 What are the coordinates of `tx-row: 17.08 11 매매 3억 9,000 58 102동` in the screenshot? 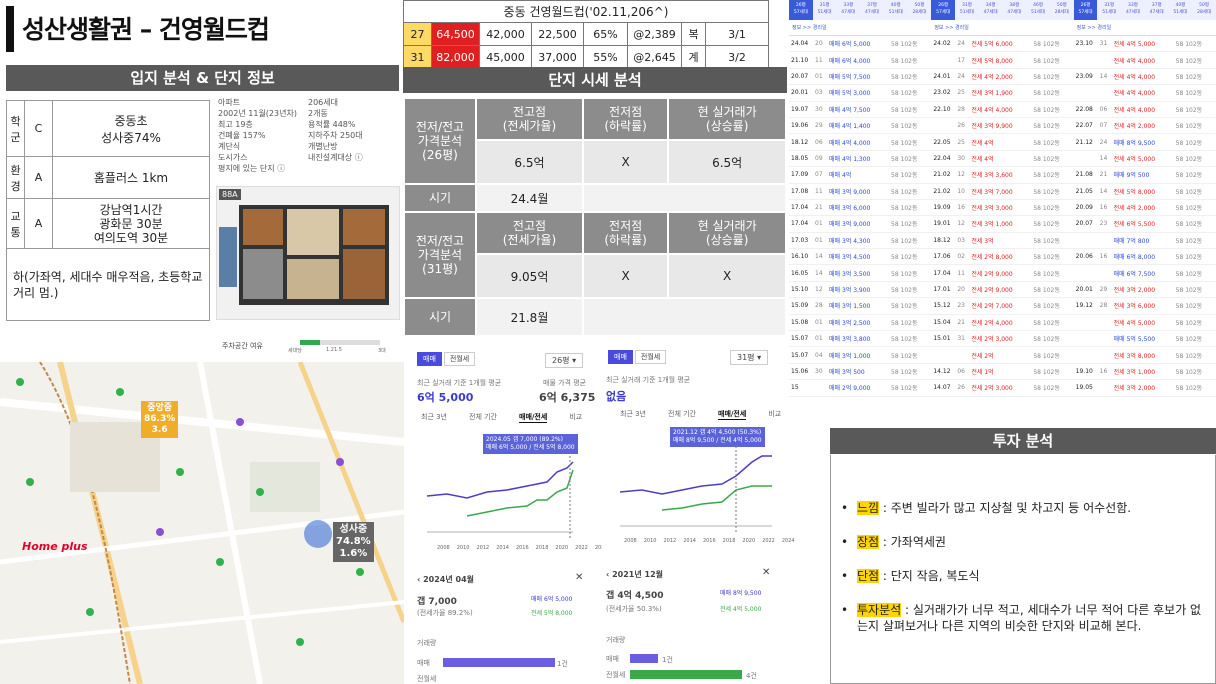 It's located at (860, 192).